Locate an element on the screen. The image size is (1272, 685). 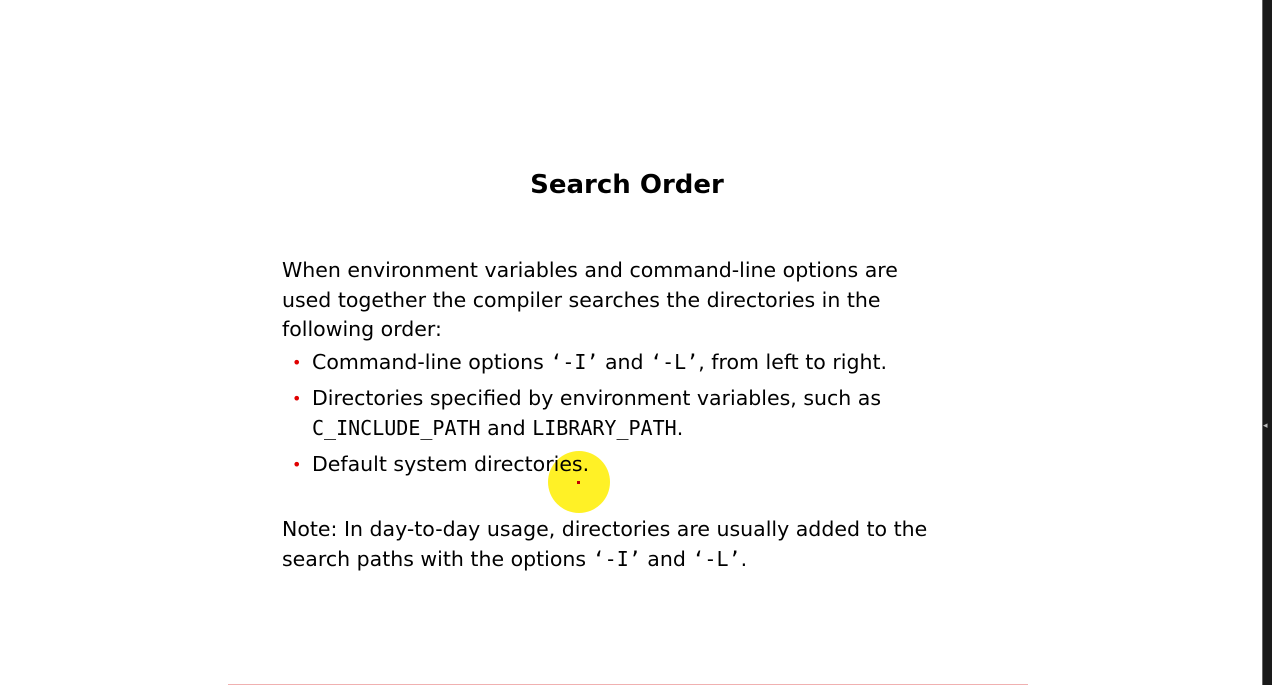
bullet-2-mid: and is located at coordinates (506, 427).